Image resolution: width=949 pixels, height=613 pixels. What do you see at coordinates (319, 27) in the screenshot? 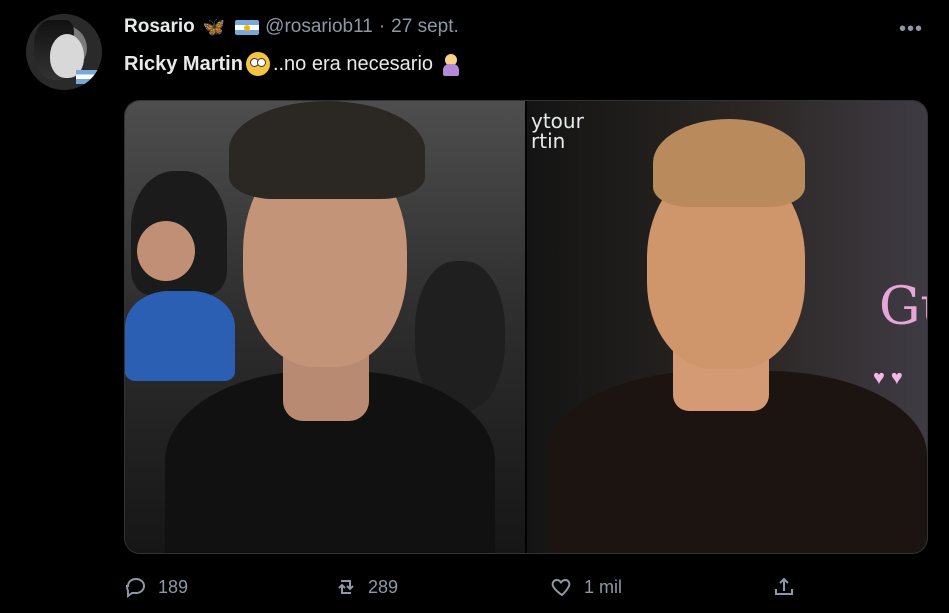
I see `user-handle: @rosariob11` at bounding box center [319, 27].